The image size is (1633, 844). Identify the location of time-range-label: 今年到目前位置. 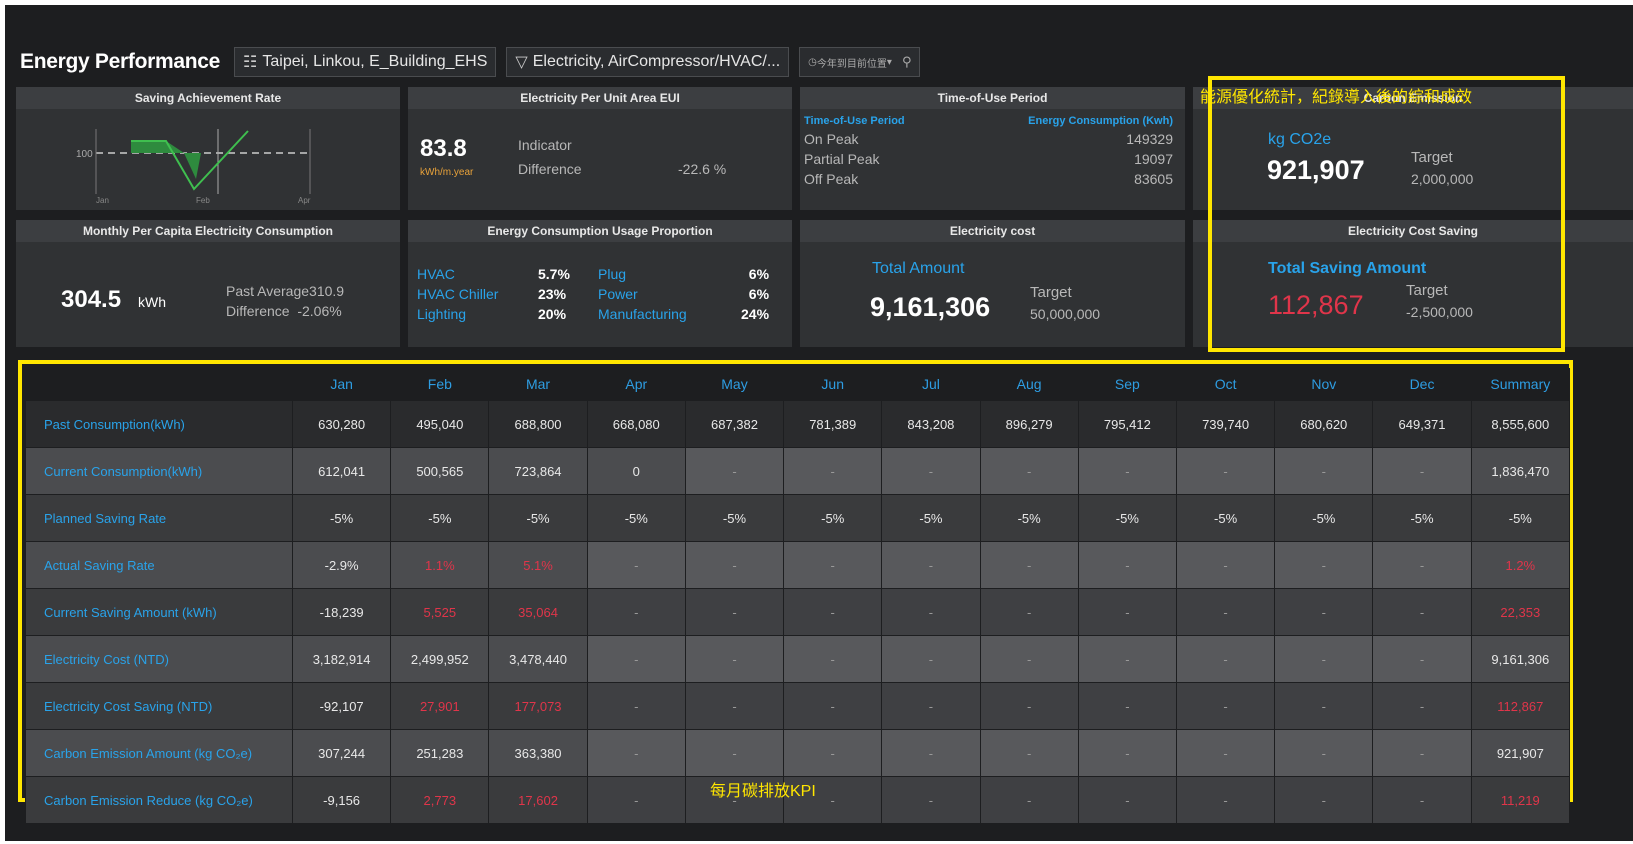
(851, 64).